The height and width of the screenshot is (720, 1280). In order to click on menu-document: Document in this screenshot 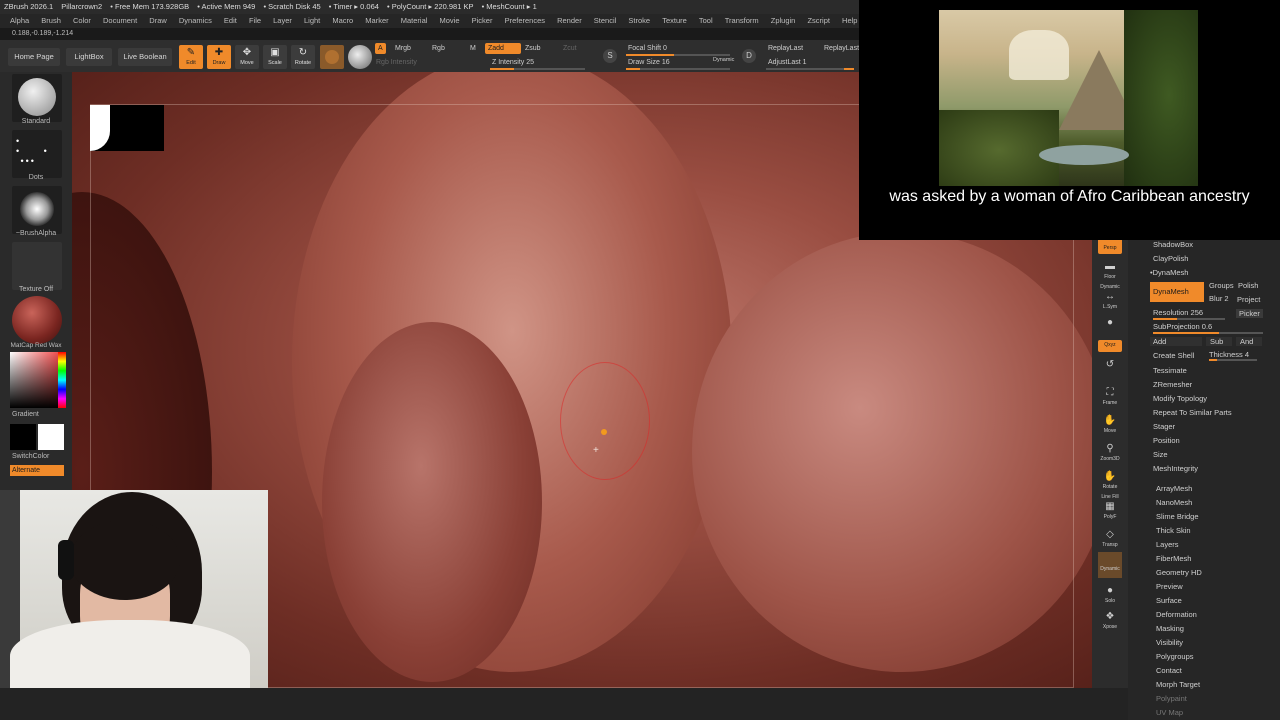, I will do `click(115, 21)`.